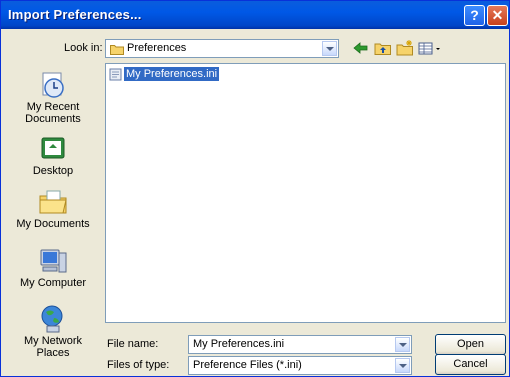 The width and height of the screenshot is (510, 377). What do you see at coordinates (115, 74) in the screenshot?
I see `ini-file-icon` at bounding box center [115, 74].